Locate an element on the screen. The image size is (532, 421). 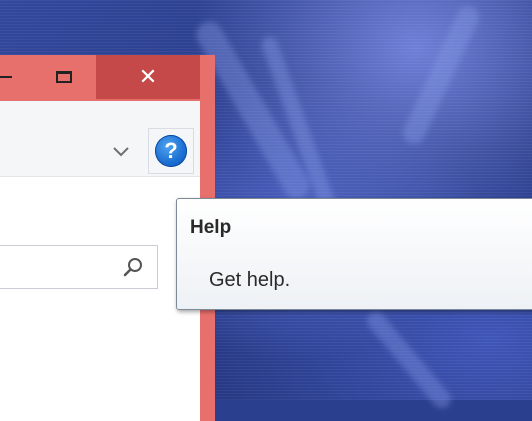
restore-button is located at coordinates (13, 77).